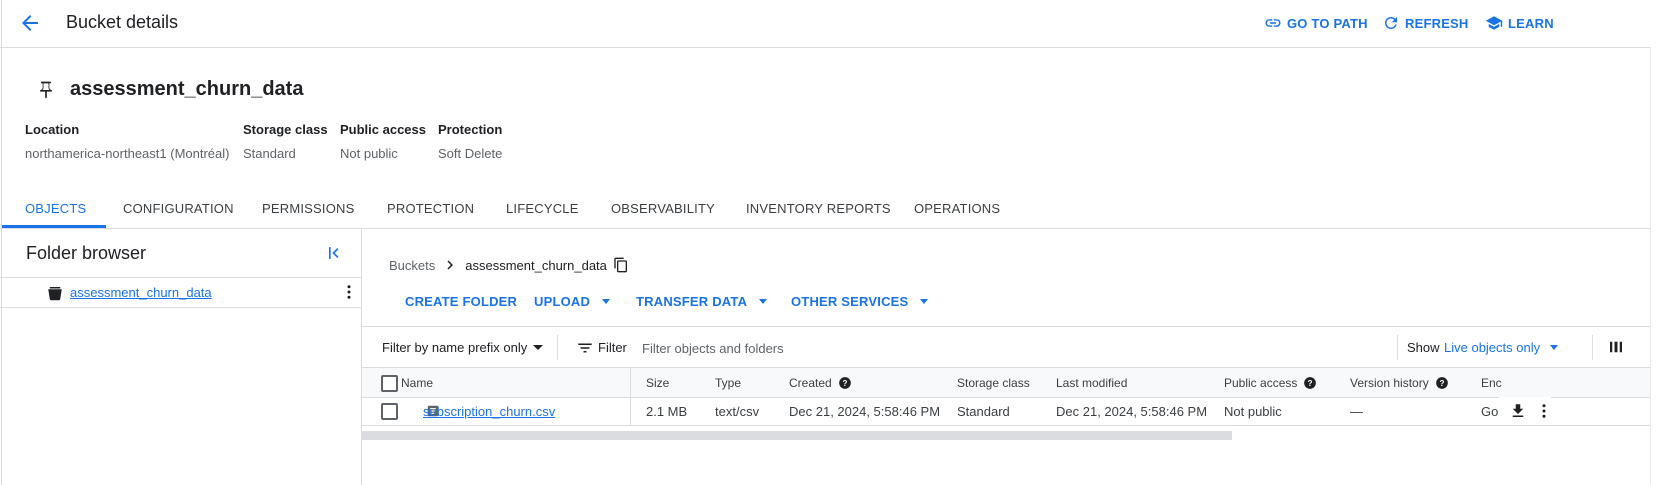 The height and width of the screenshot is (485, 1665). Describe the element at coordinates (187, 89) in the screenshot. I see `bucket-name: assessment_churn_data` at that location.